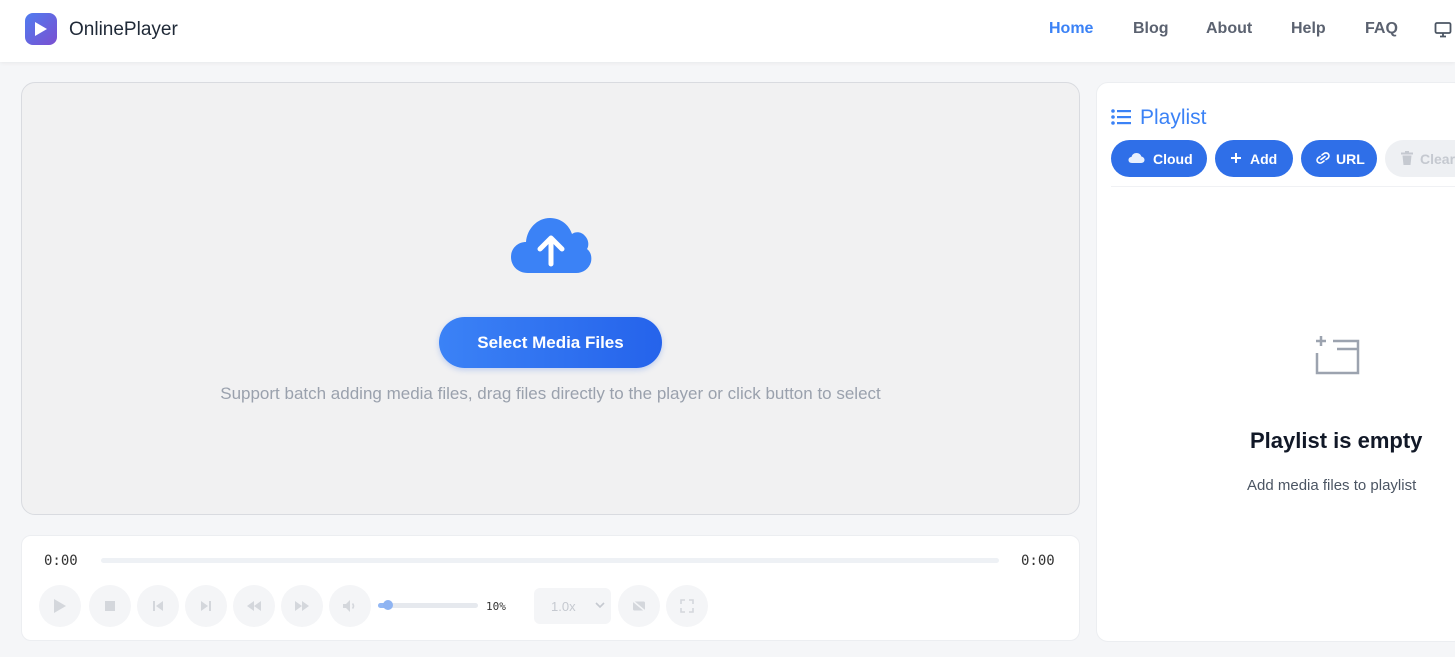  I want to click on speed-value: 1.0x, so click(563, 606).